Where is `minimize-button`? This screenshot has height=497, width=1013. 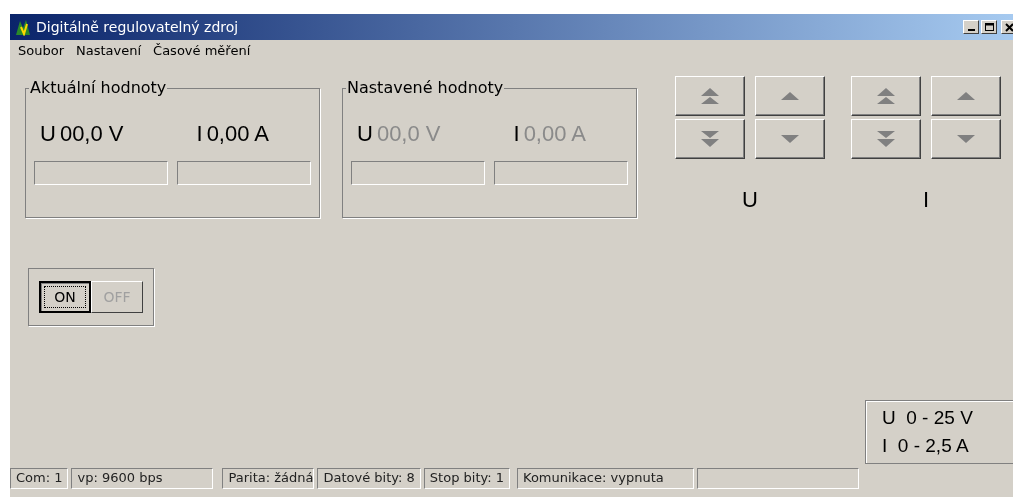 minimize-button is located at coordinates (971, 27).